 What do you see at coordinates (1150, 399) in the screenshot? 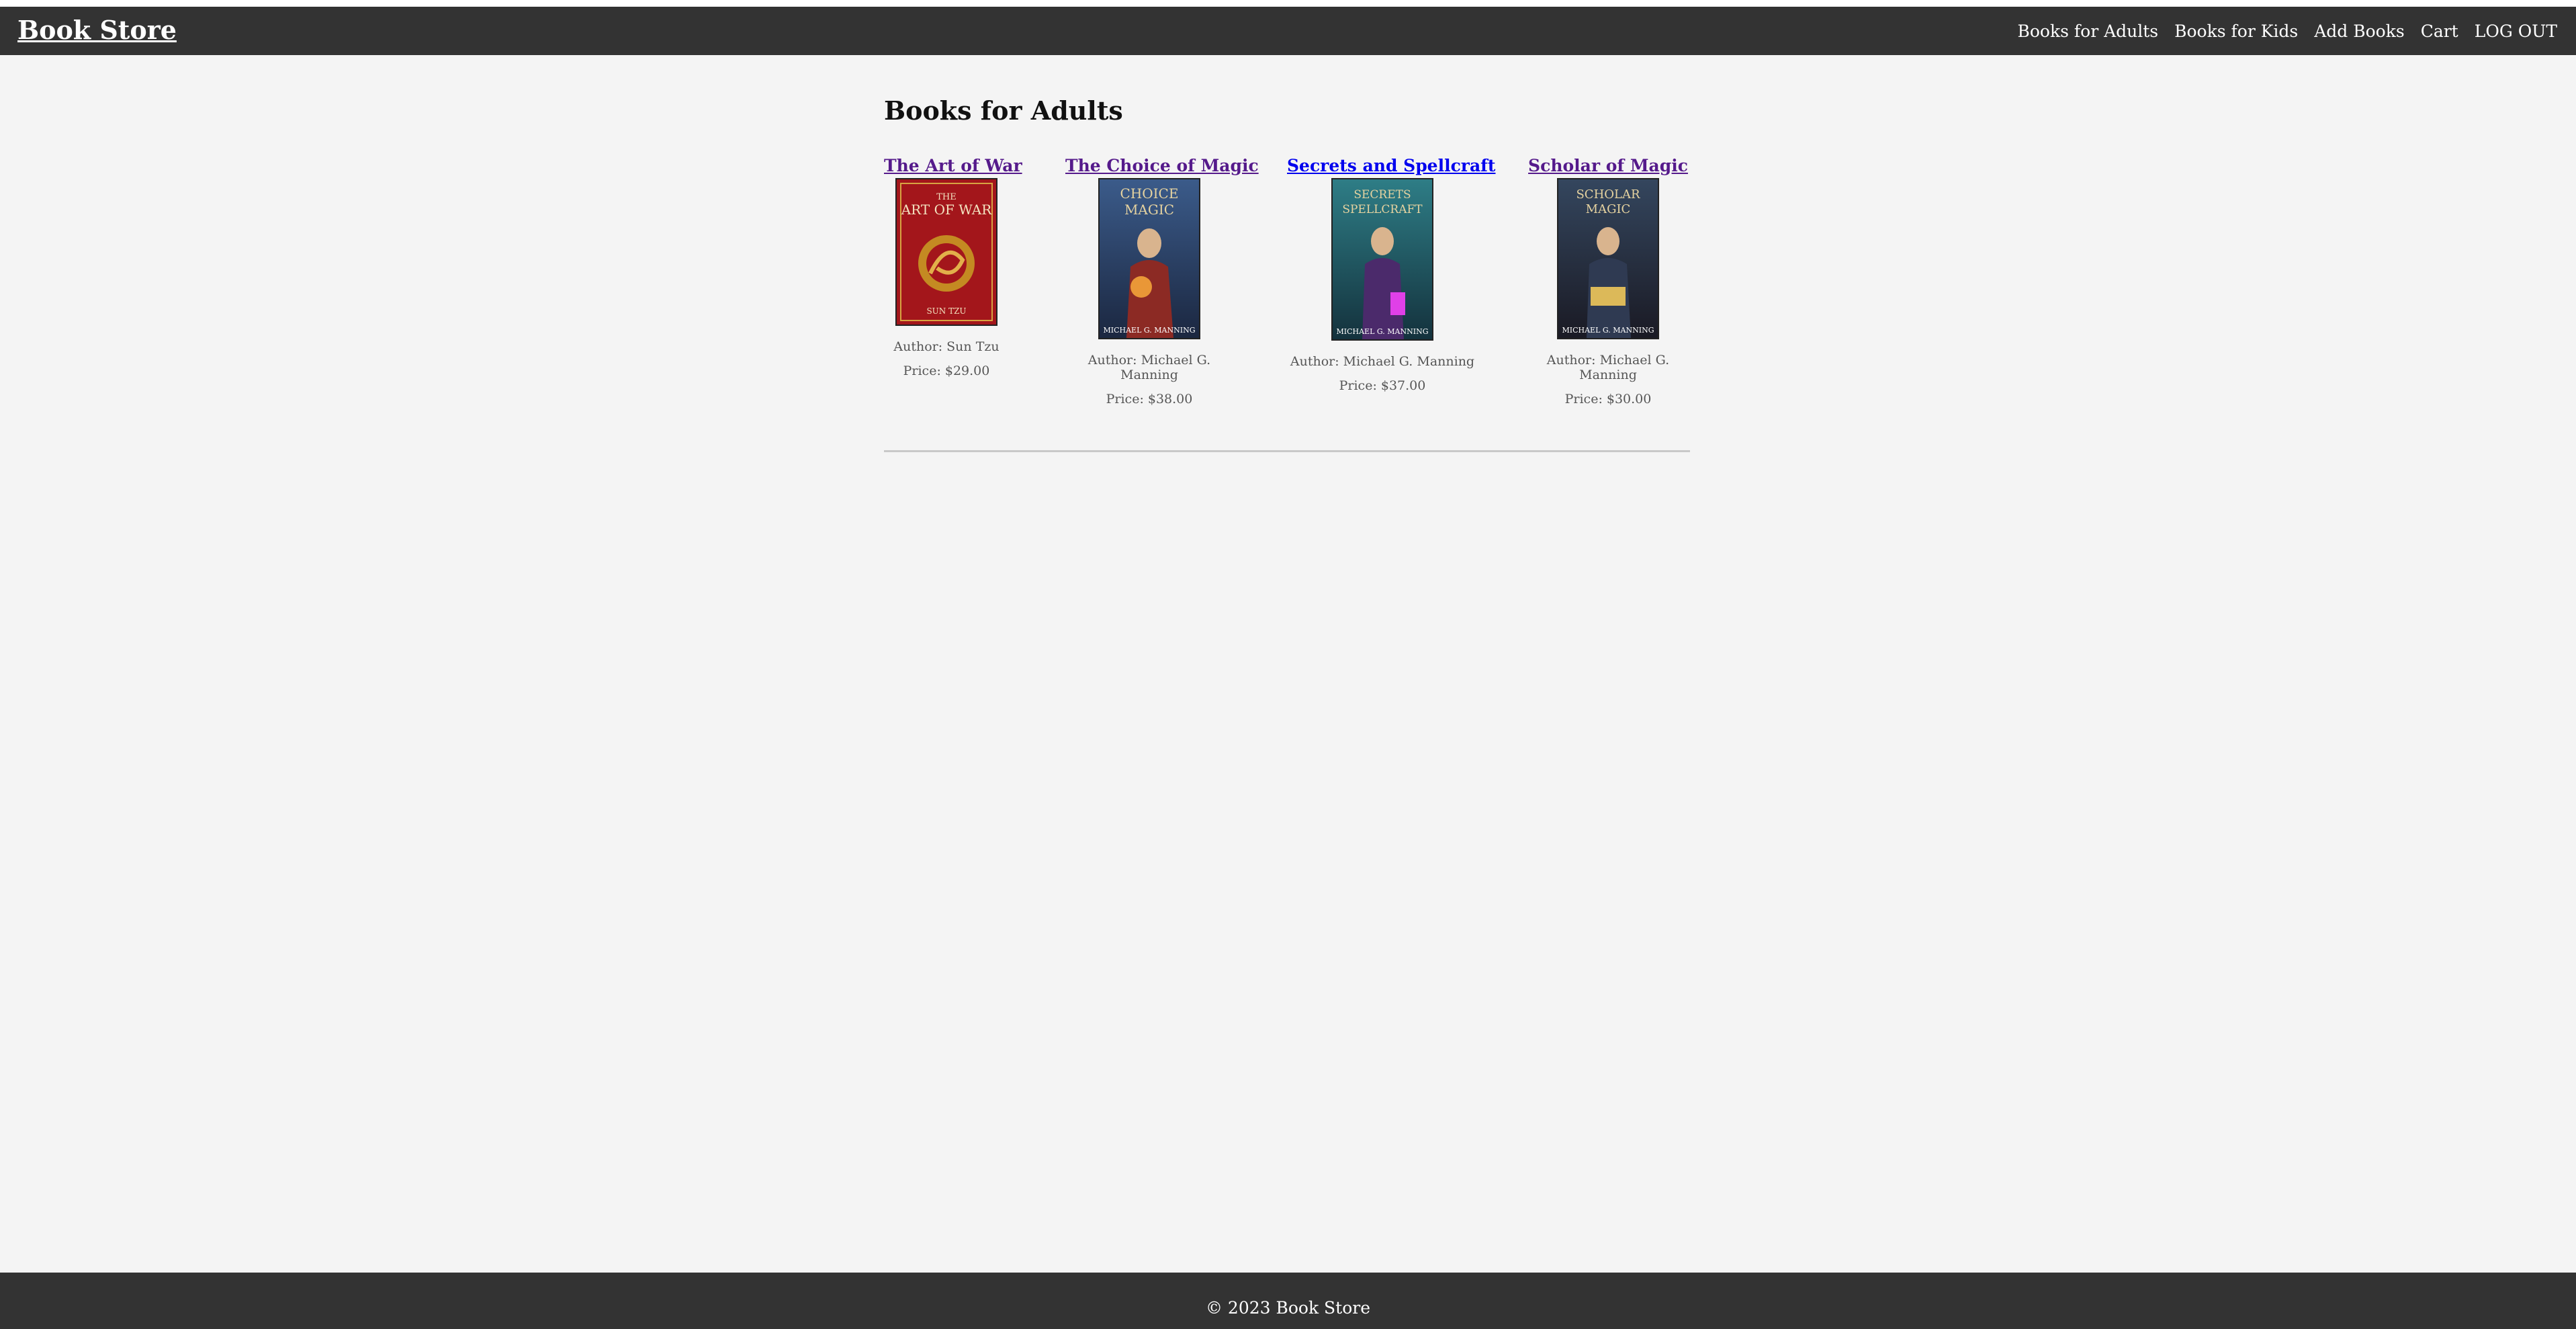
I see `book-price: Price: $38.00` at bounding box center [1150, 399].